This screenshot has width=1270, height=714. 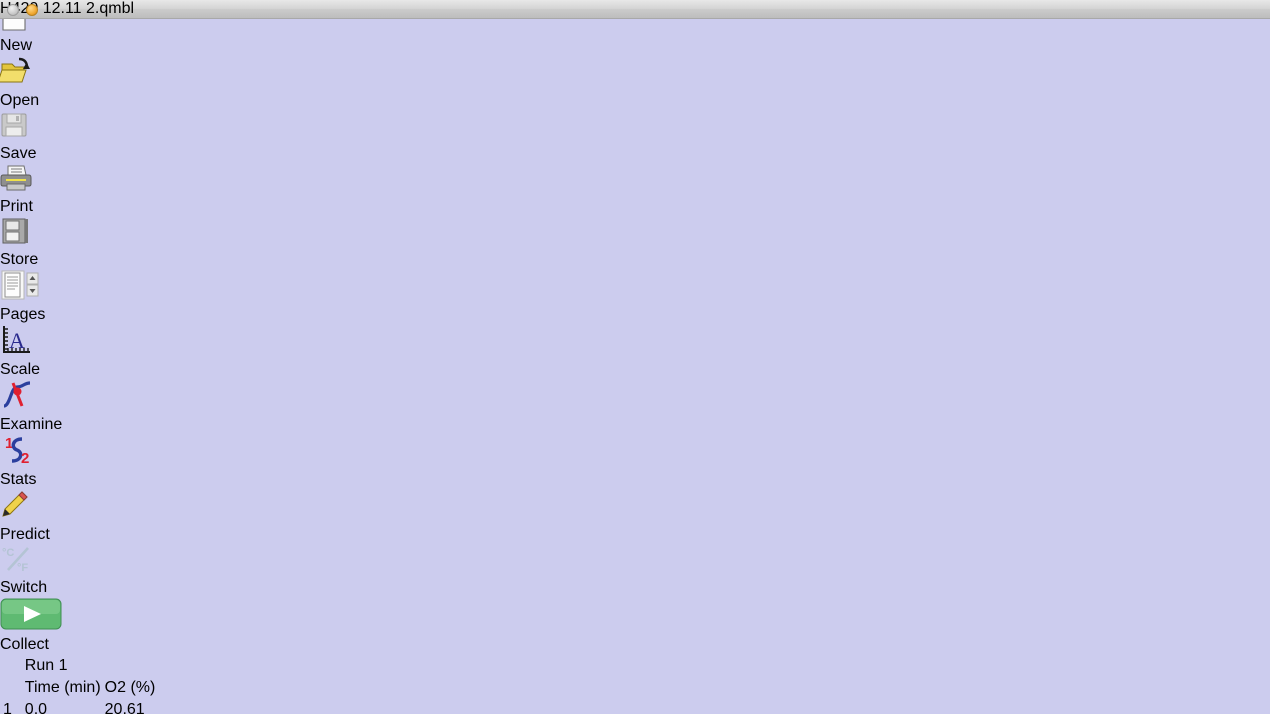 I want to click on cell-o2: 20.61, so click(x=130, y=707).